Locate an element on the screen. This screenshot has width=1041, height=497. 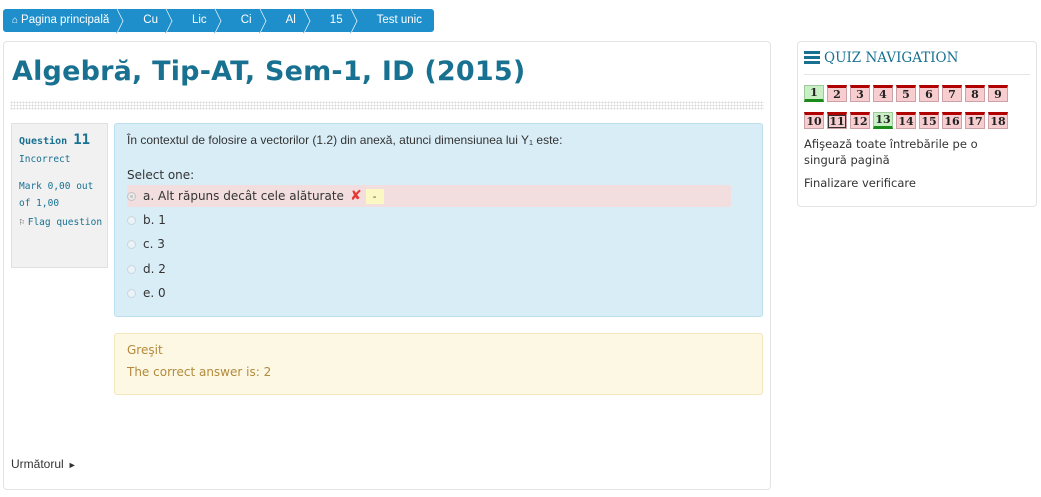
quiz-nav-button-1: 1 is located at coordinates (814, 93).